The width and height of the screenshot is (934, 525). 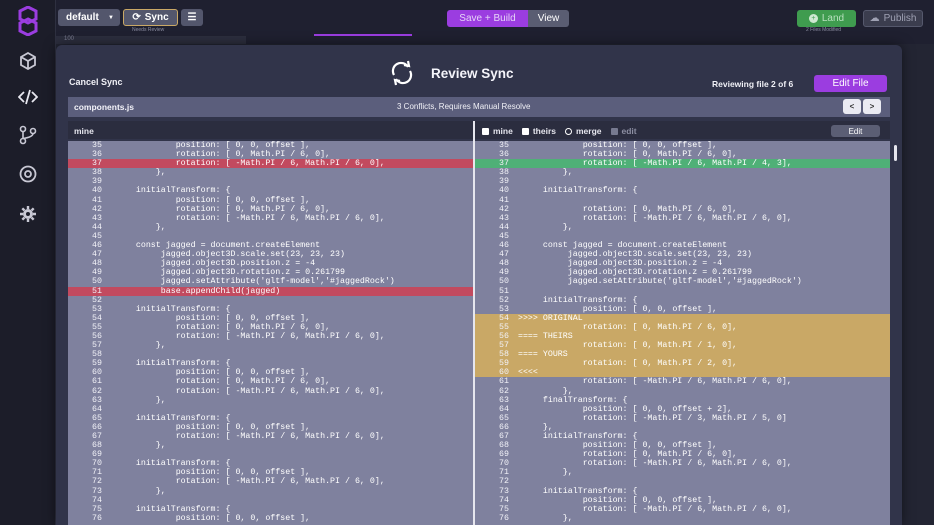 What do you see at coordinates (28, 174) in the screenshot?
I see `target-icon` at bounding box center [28, 174].